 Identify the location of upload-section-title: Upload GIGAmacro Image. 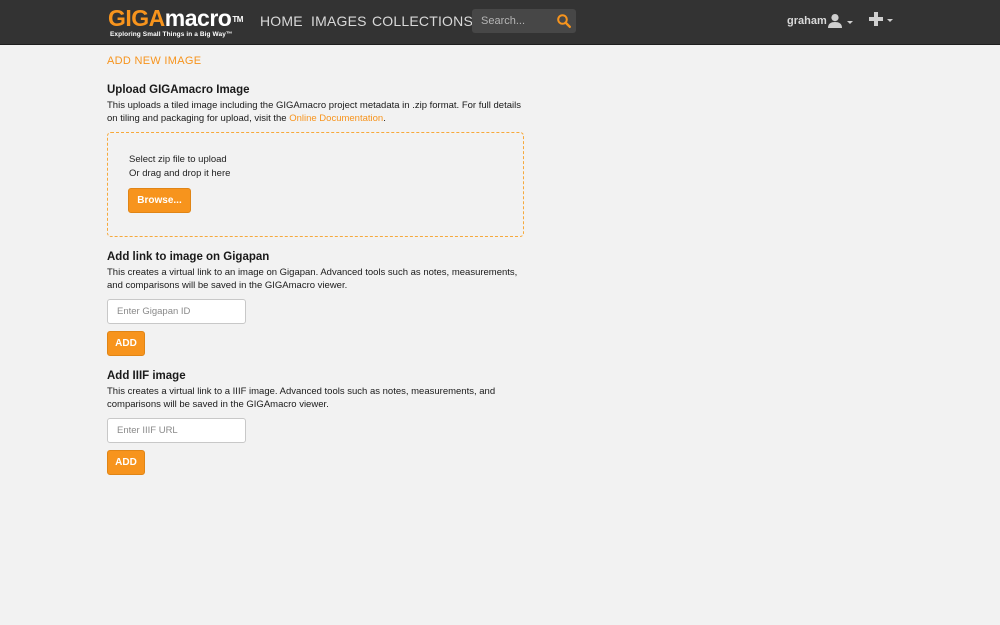
(178, 90).